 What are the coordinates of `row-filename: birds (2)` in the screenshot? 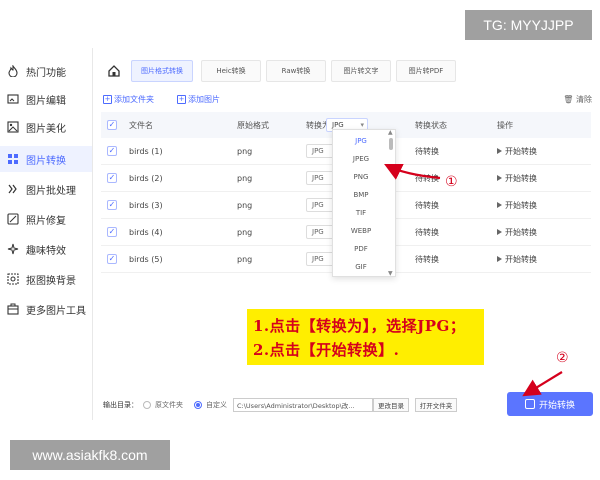 It's located at (146, 178).